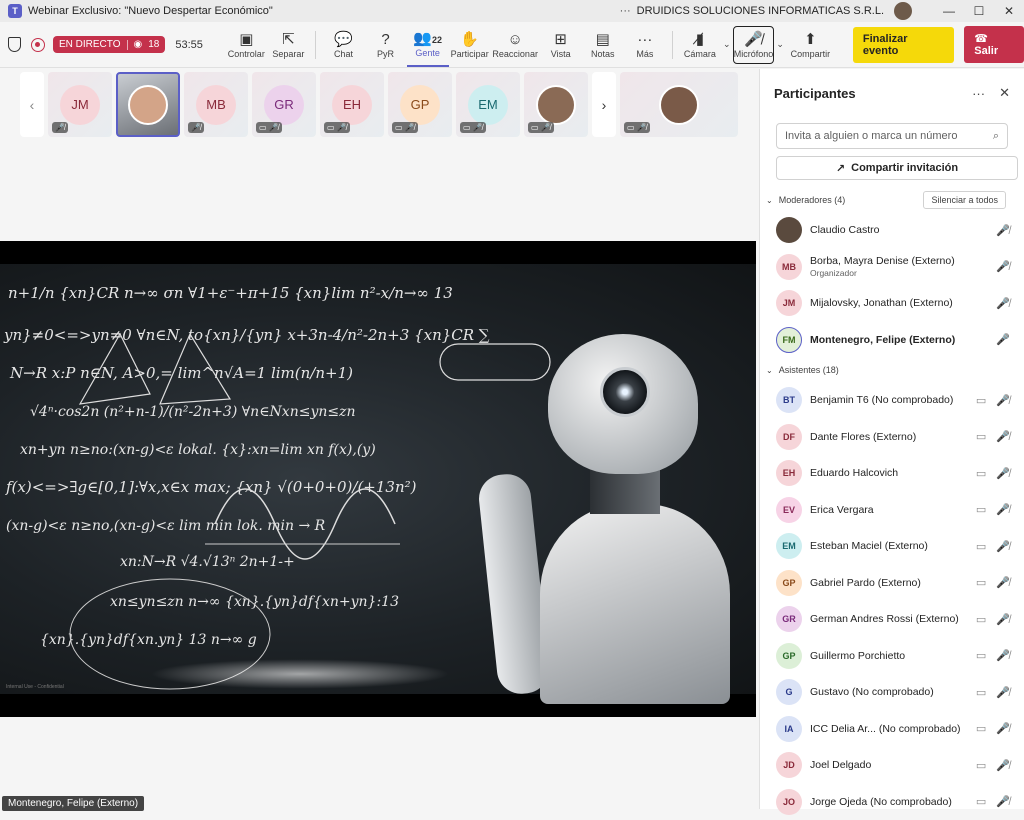  Describe the element at coordinates (148, 104) in the screenshot. I see `participant-tile-video` at that location.